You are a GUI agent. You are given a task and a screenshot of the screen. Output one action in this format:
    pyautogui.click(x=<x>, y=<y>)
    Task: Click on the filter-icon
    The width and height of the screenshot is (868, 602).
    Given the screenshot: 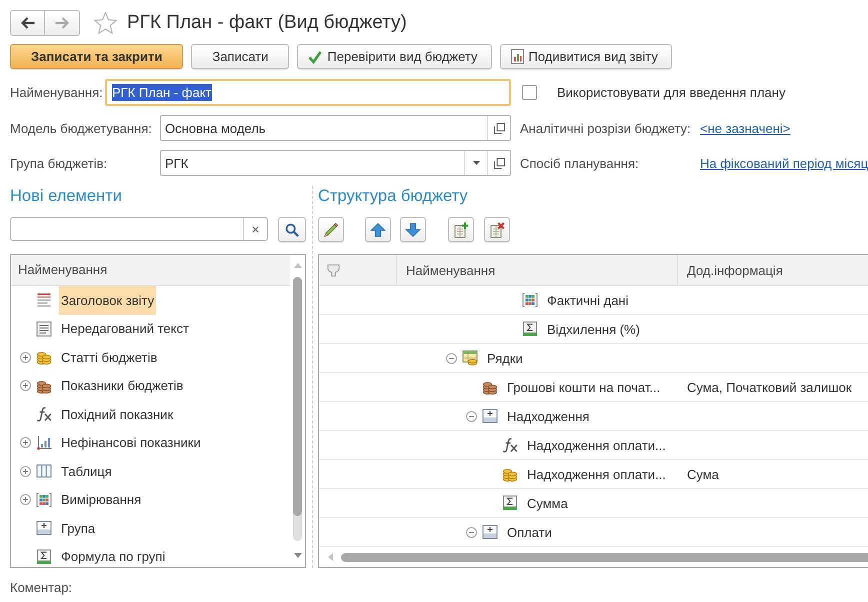 What is the action you would take?
    pyautogui.click(x=333, y=270)
    